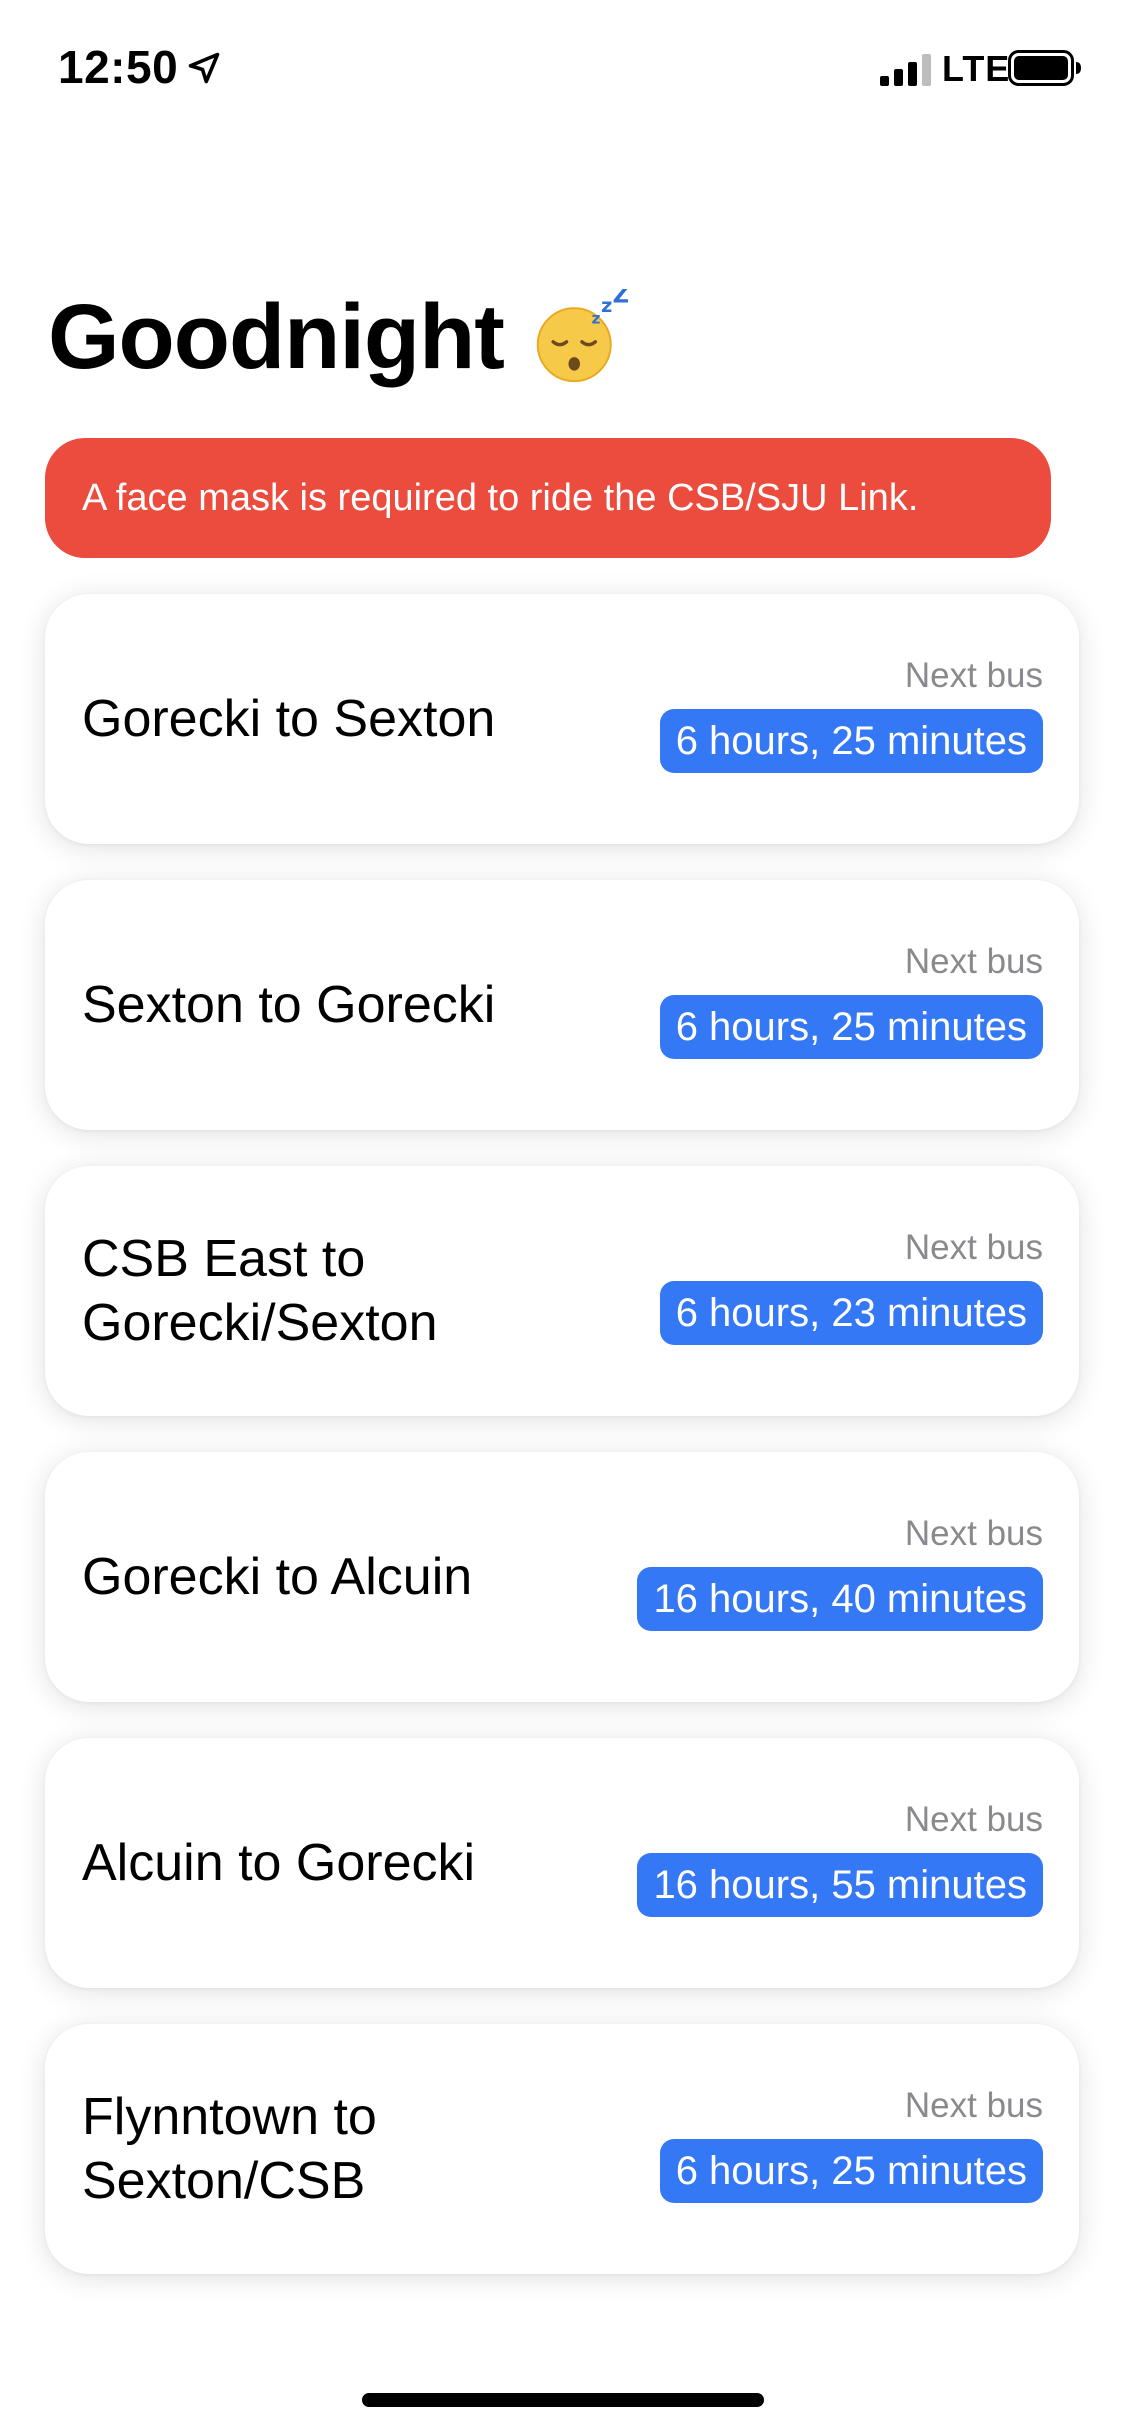 This screenshot has width=1125, height=2436. What do you see at coordinates (118, 67) in the screenshot?
I see `status-time: 12:50` at bounding box center [118, 67].